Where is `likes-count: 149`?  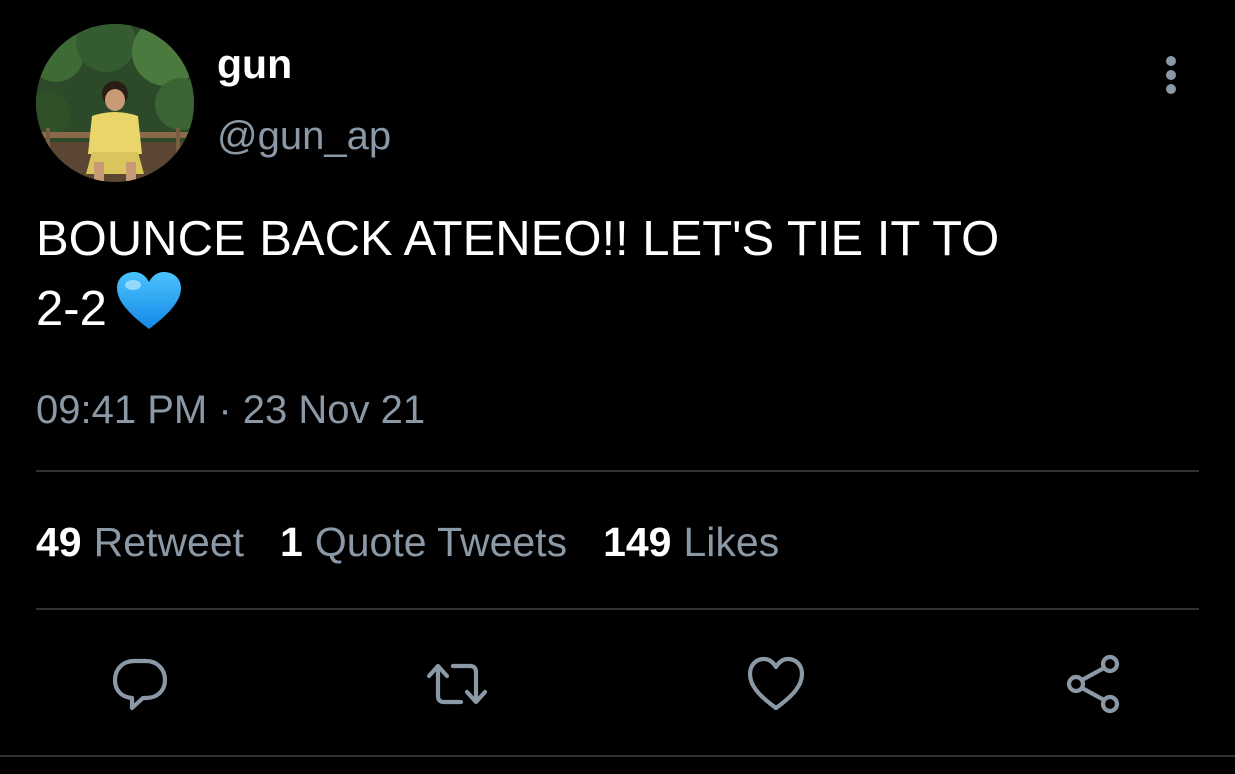
likes-count: 149 is located at coordinates (637, 542).